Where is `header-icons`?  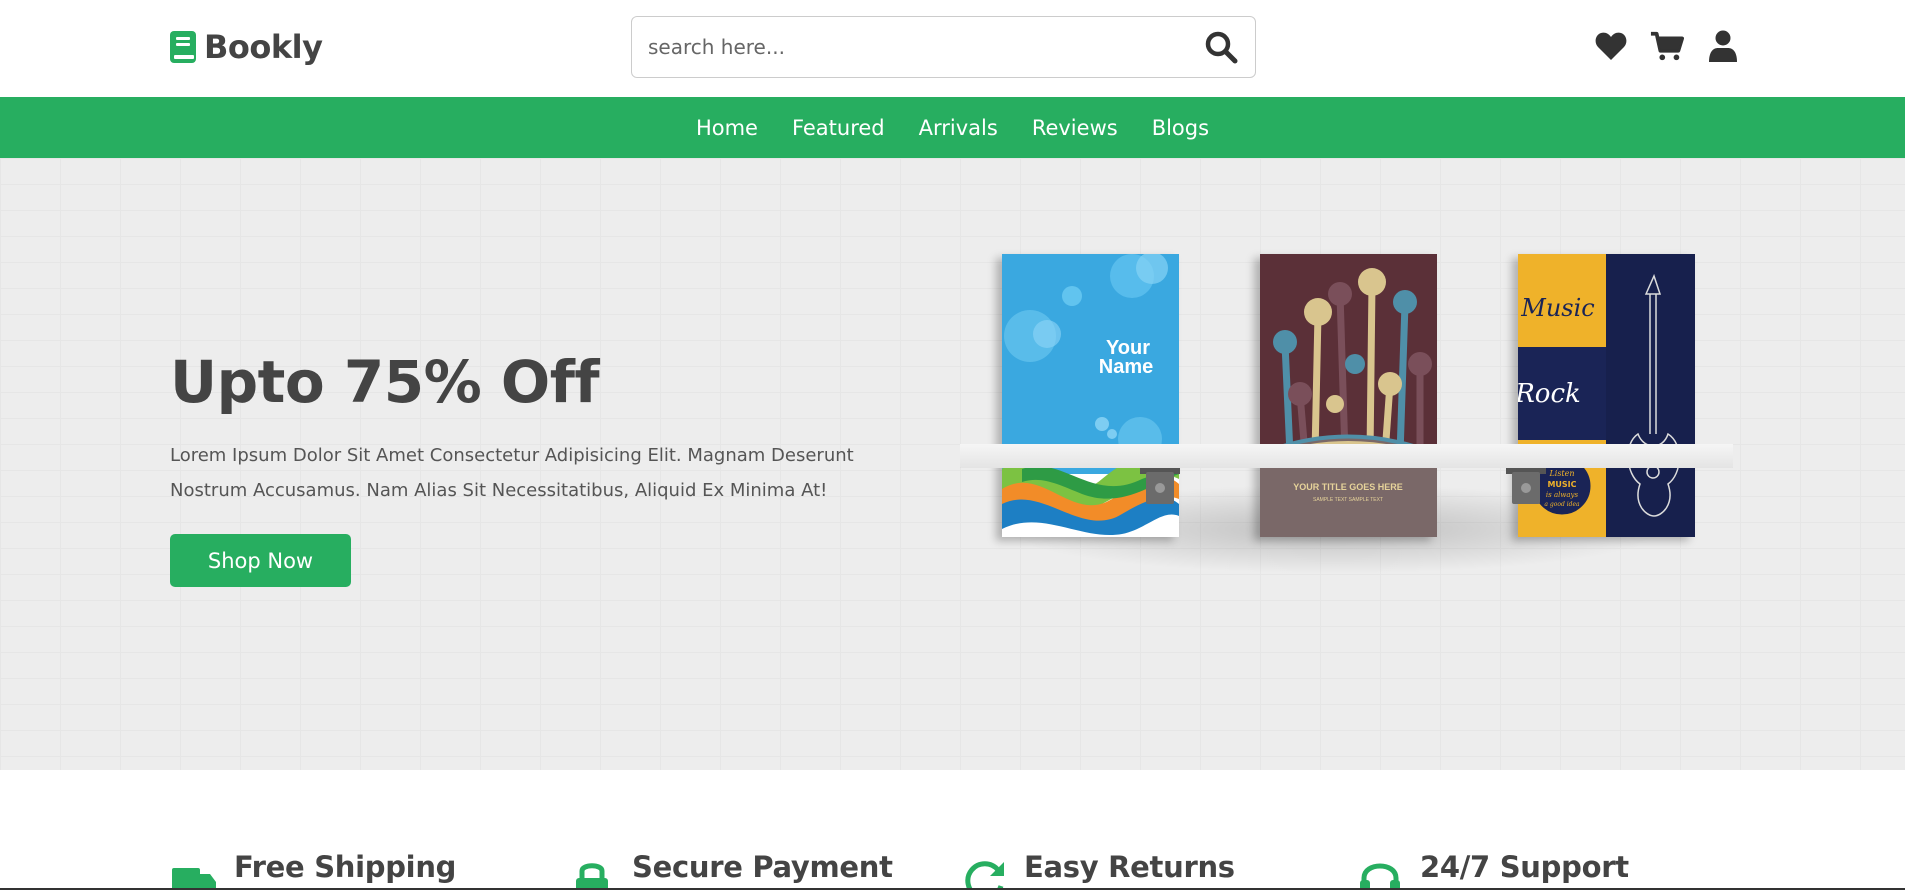 header-icons is located at coordinates (1667, 46).